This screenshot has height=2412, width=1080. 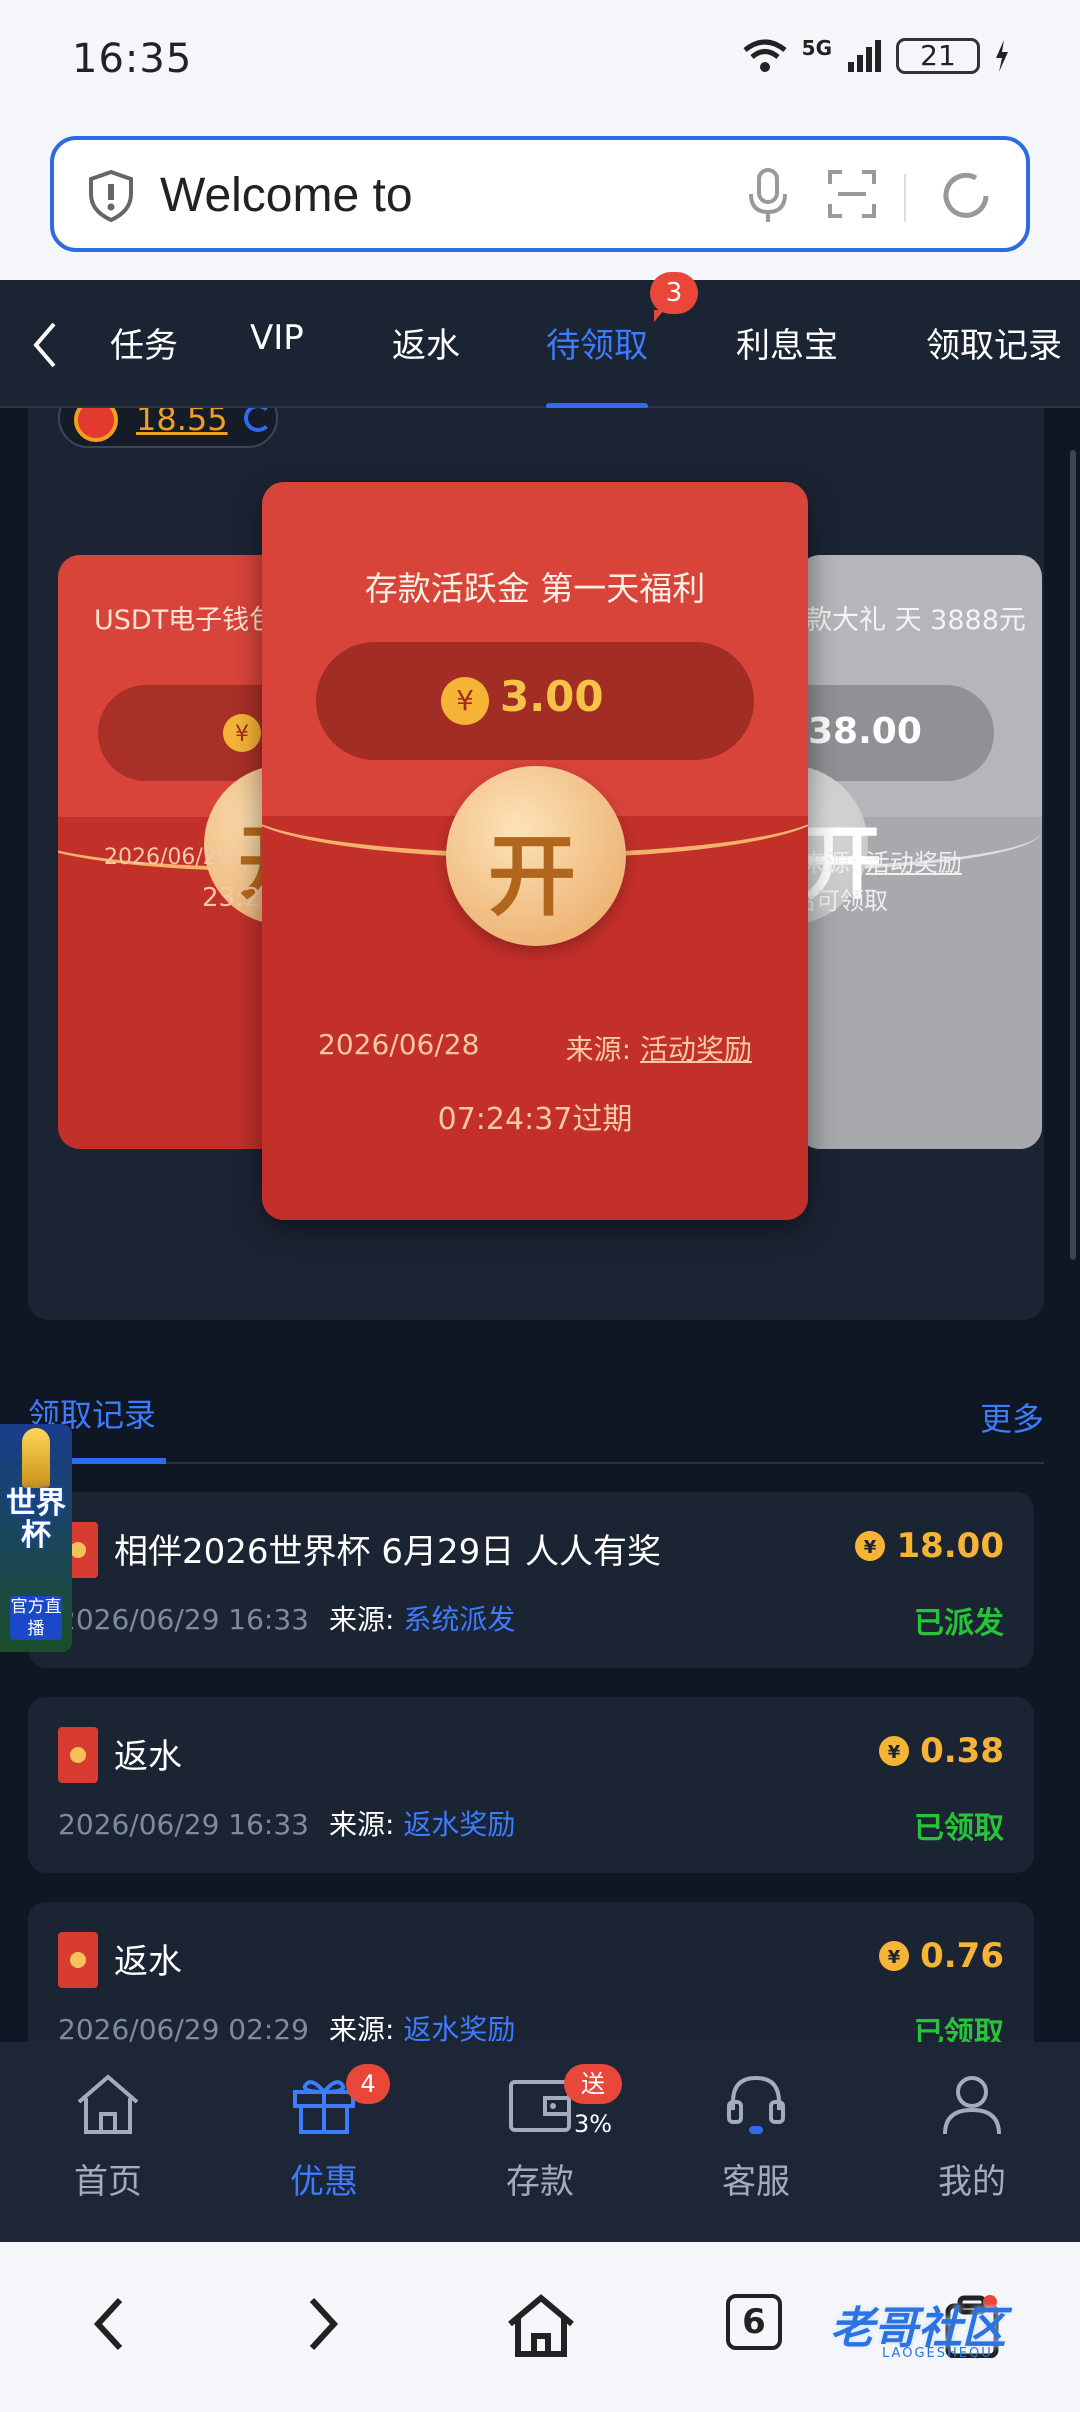 I want to click on nav-profile: 我的, so click(x=972, y=2137).